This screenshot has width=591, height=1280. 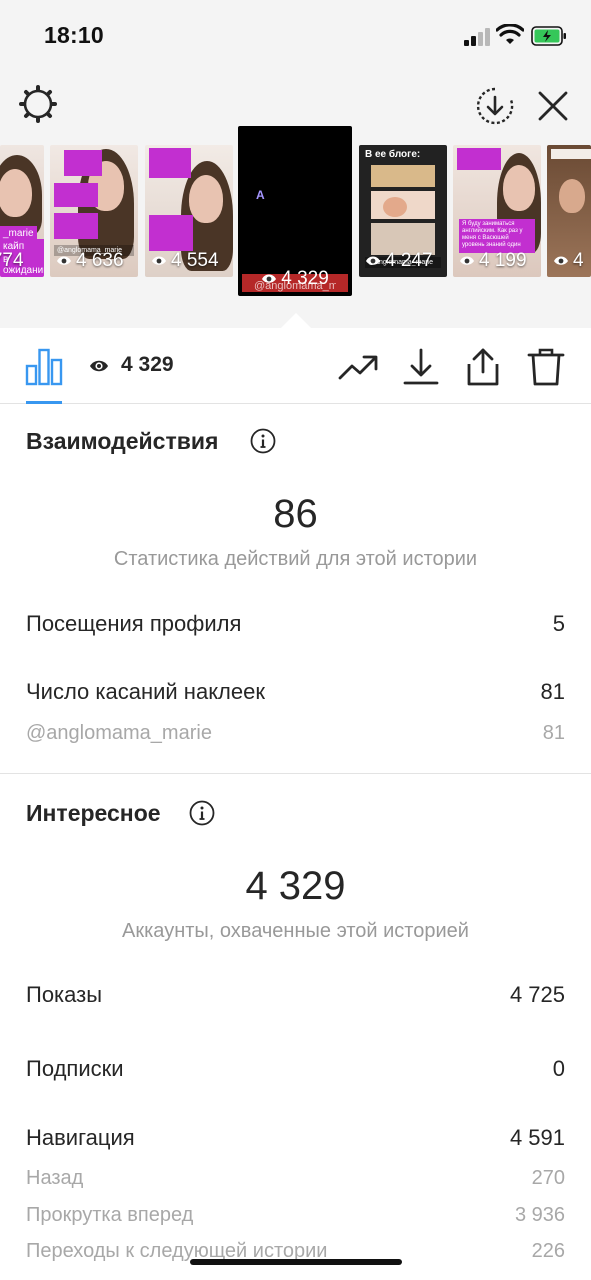 What do you see at coordinates (548, 1178) in the screenshot?
I see `stat-value-back: 270` at bounding box center [548, 1178].